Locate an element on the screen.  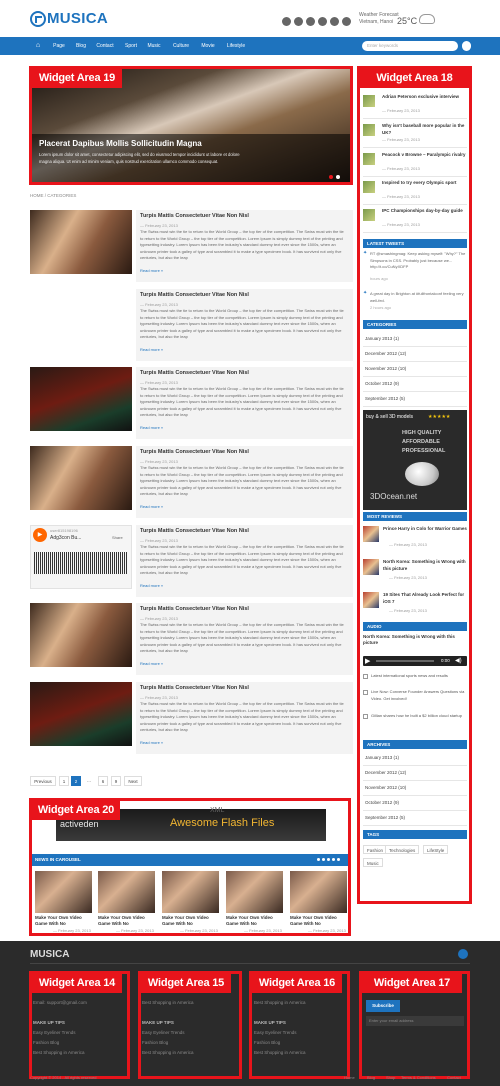
home-icon: ⌂ is located at coordinates (38, 46).